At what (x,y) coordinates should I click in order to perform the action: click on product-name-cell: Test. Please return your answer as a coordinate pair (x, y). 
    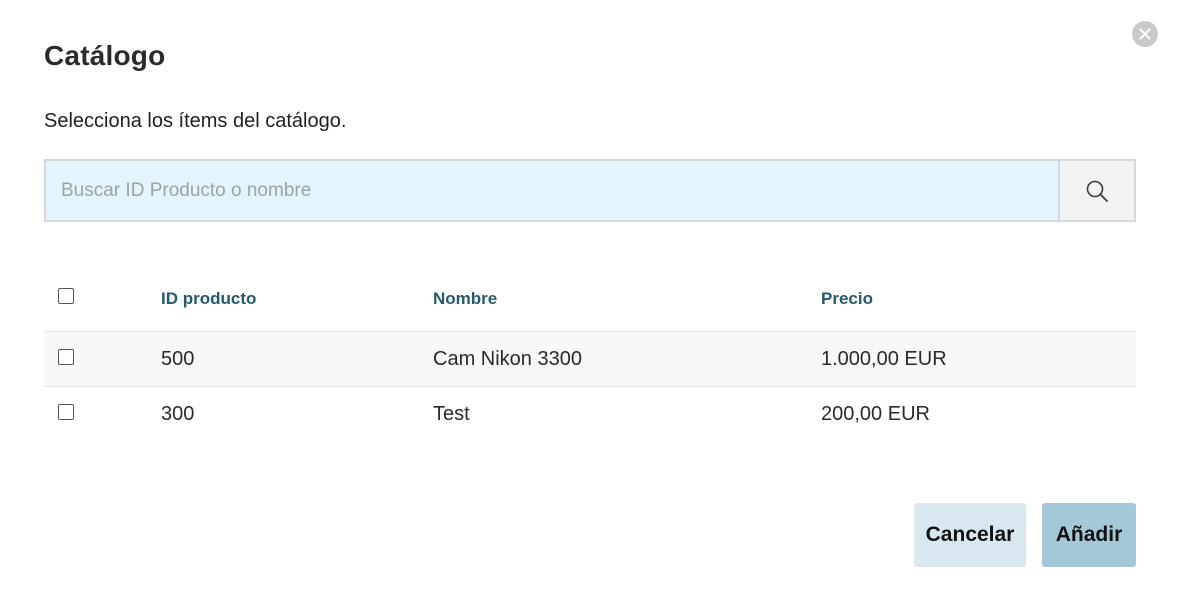
    Looking at the image, I should click on (451, 413).